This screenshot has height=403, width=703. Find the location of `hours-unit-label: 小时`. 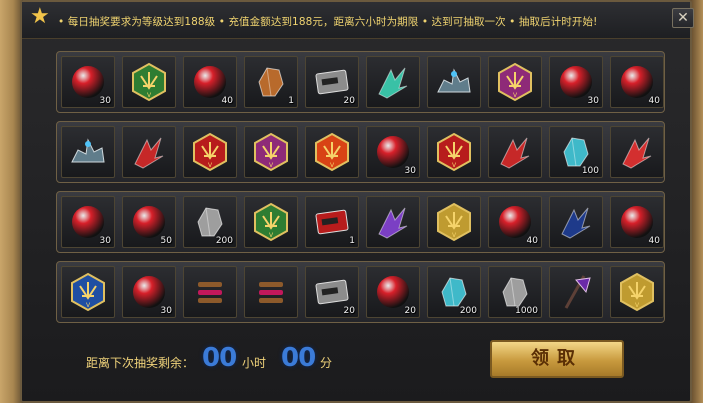

hours-unit-label: 小时 is located at coordinates (254, 363).